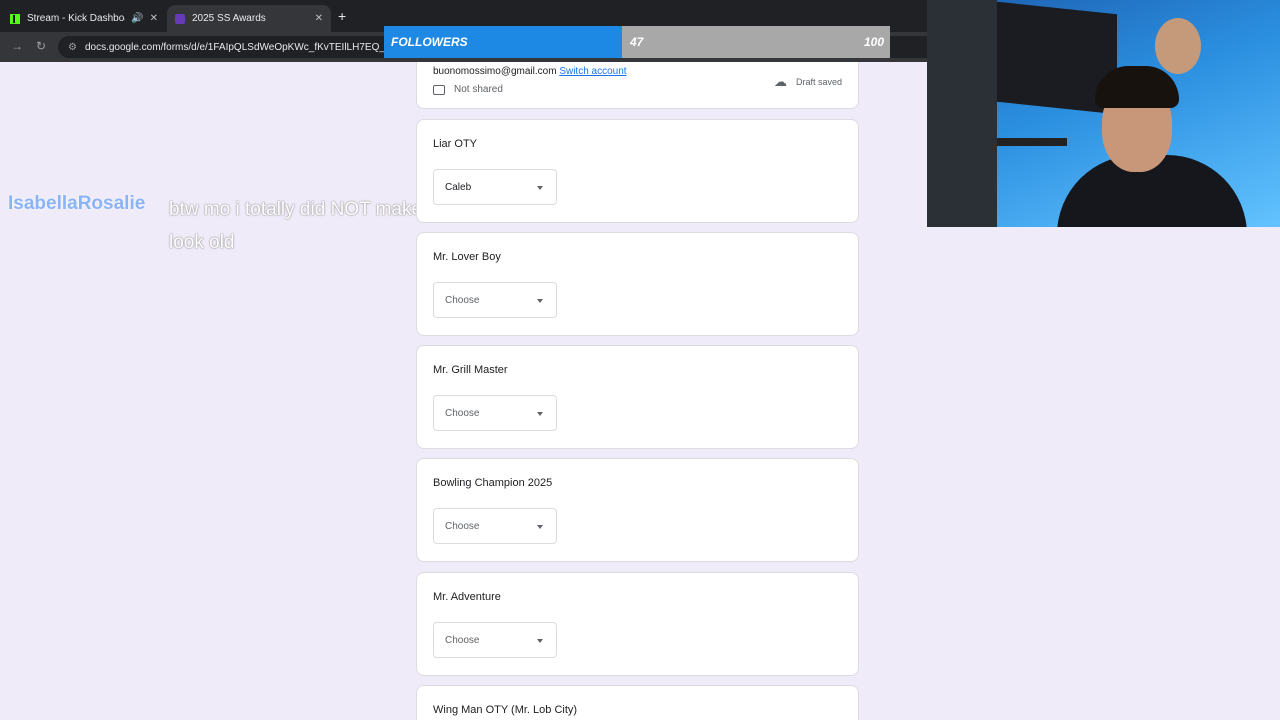  I want to click on followers-goal-label: FOLLOWERS, so click(429, 42).